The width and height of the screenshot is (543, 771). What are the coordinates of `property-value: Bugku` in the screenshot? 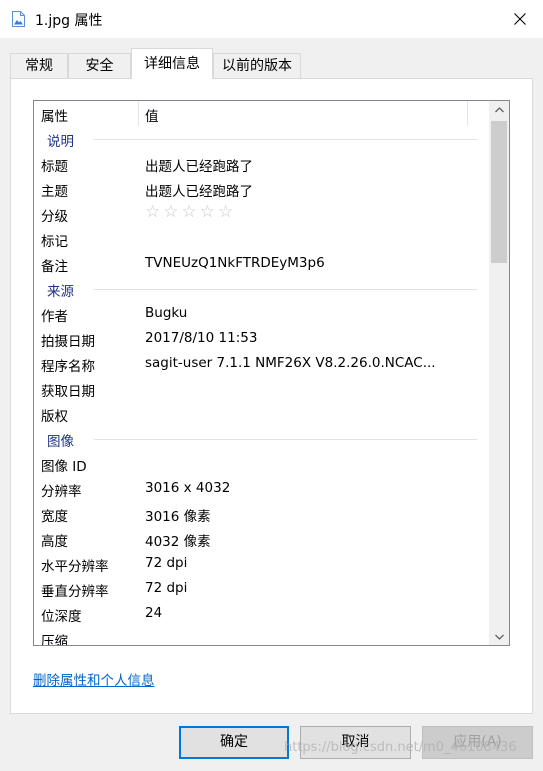 It's located at (166, 313).